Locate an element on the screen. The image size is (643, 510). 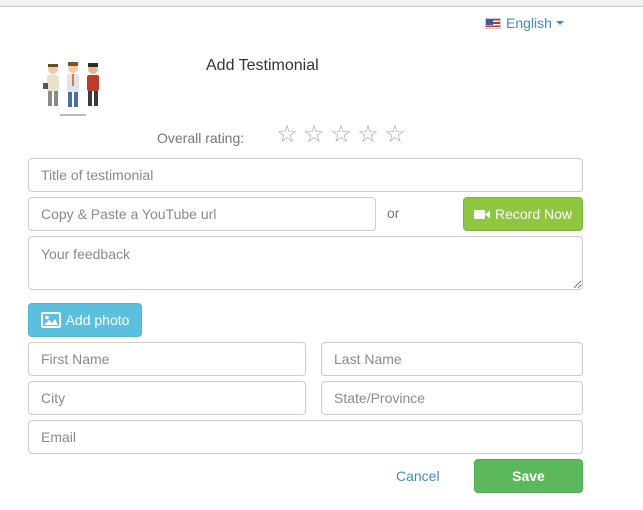
star-5-icon: ☆ is located at coordinates (395, 135).